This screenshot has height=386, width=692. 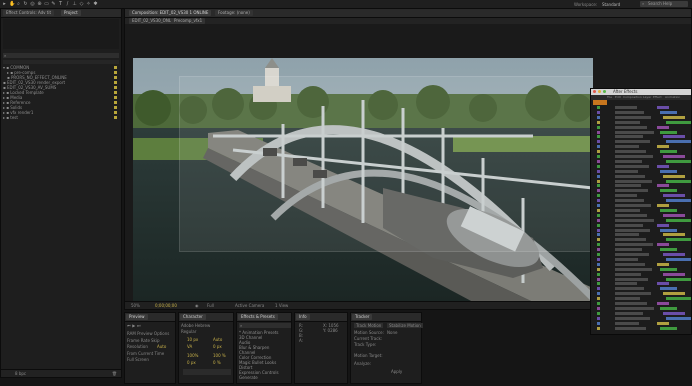 I want to click on camera-select: Active Camera, so click(x=249, y=305).